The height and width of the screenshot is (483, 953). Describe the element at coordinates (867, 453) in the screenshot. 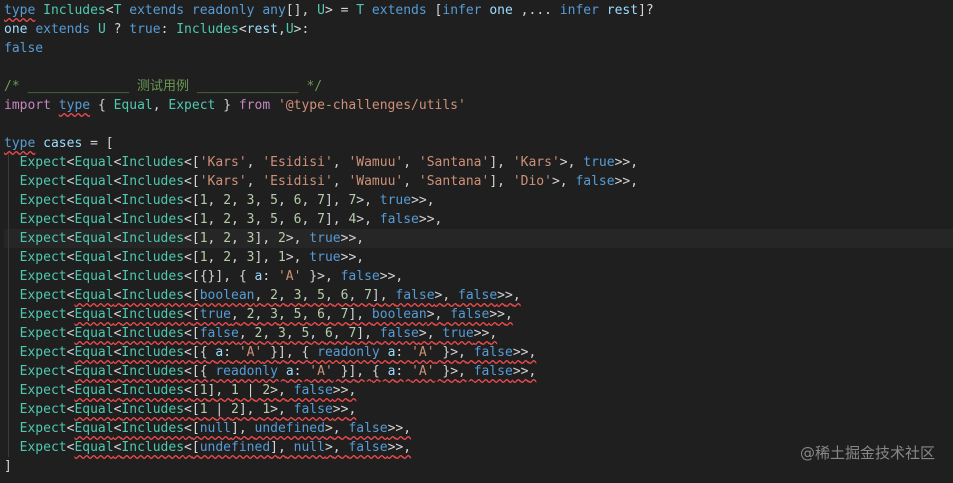

I see `watermark-label: @稀土掘金技术社区` at that location.